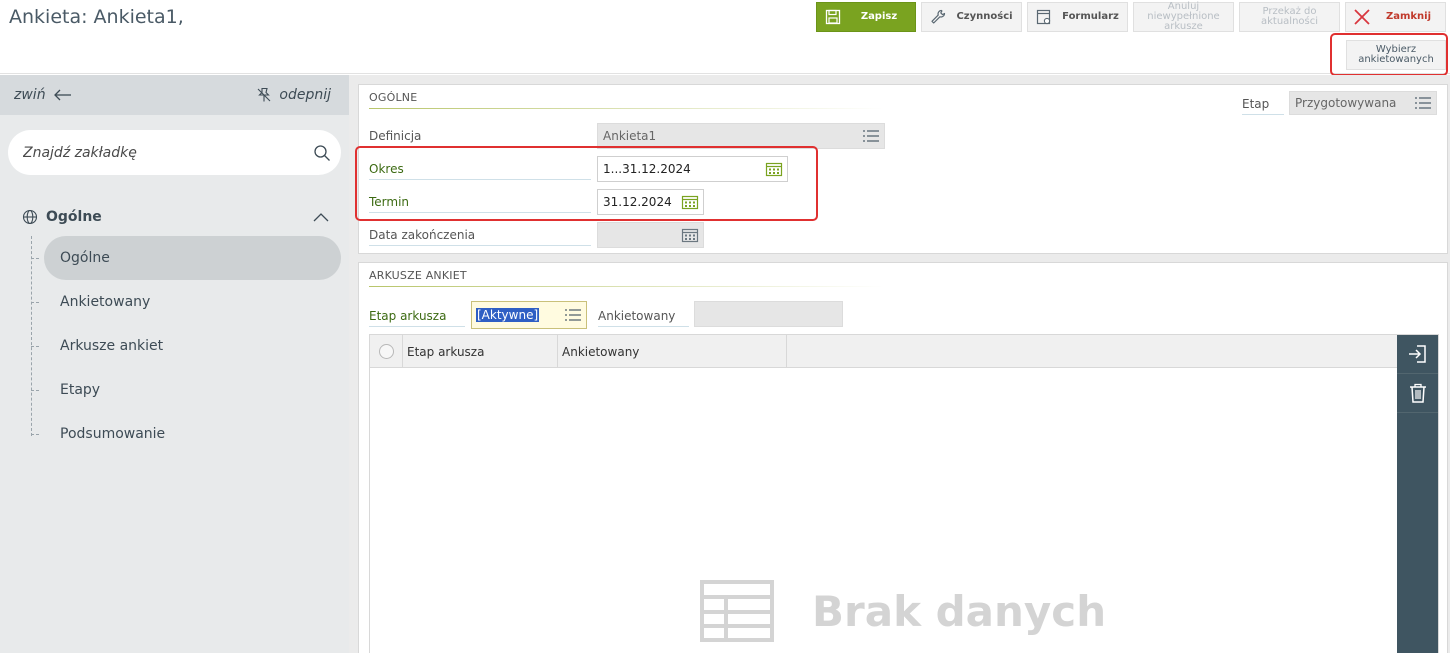 Image resolution: width=1450 pixels, height=653 pixels. I want to click on form-button: Formularz, so click(1077, 17).